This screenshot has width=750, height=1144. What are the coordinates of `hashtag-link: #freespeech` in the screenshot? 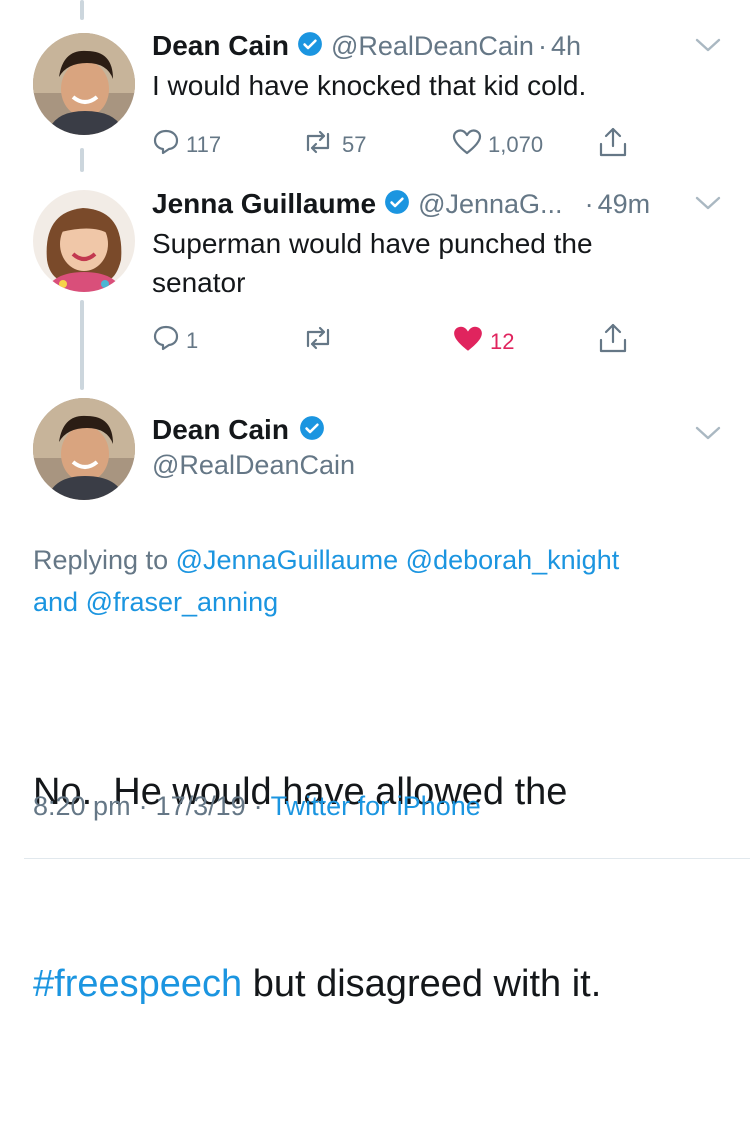 It's located at (137, 984).